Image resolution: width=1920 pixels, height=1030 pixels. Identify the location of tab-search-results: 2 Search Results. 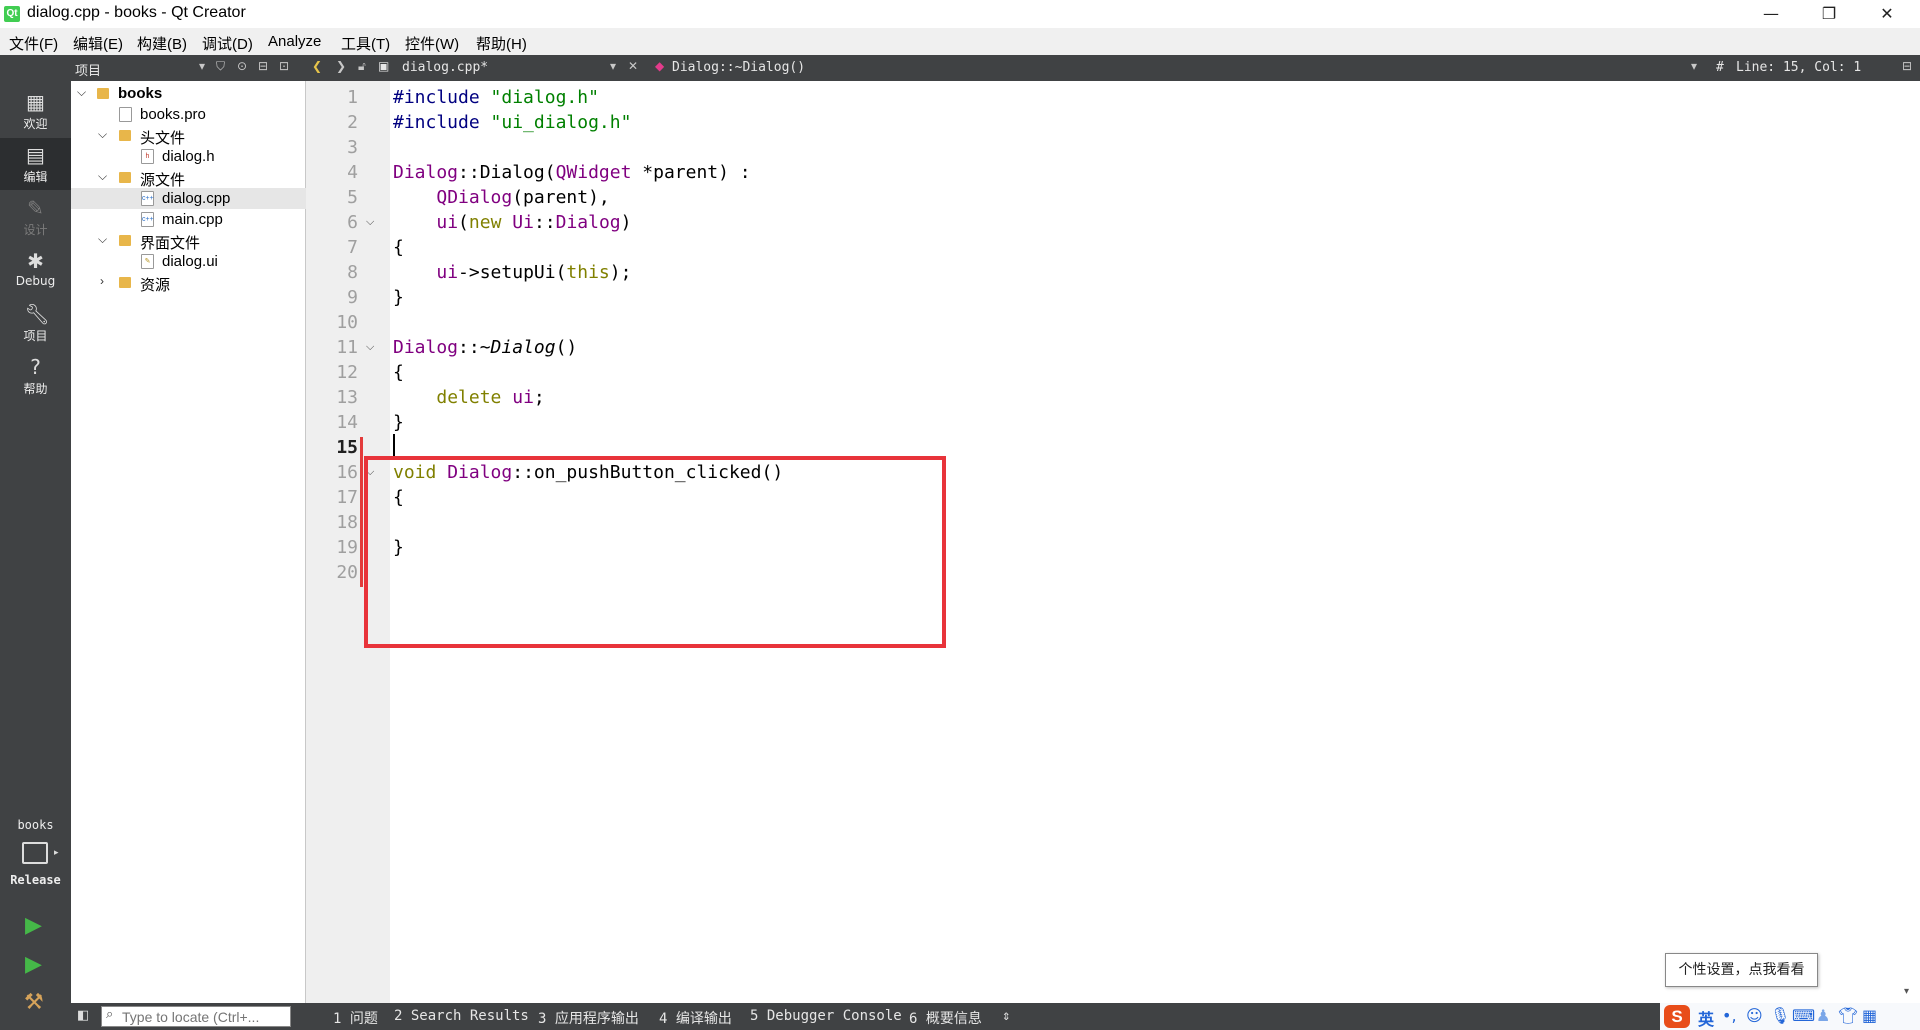
(461, 1016).